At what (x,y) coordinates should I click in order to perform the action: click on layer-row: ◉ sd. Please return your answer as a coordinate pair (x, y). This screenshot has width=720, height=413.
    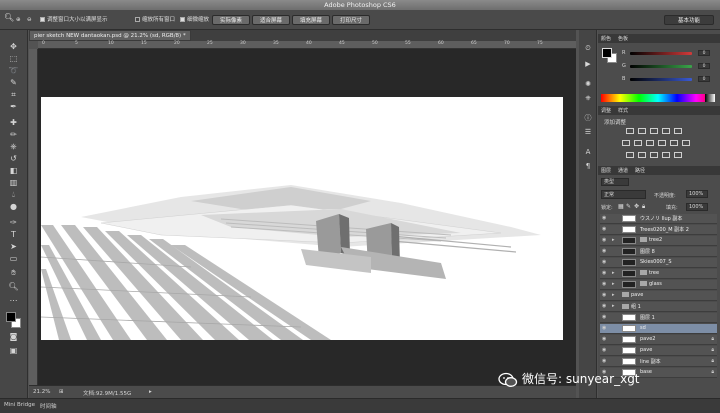
    Looking at the image, I should click on (658, 329).